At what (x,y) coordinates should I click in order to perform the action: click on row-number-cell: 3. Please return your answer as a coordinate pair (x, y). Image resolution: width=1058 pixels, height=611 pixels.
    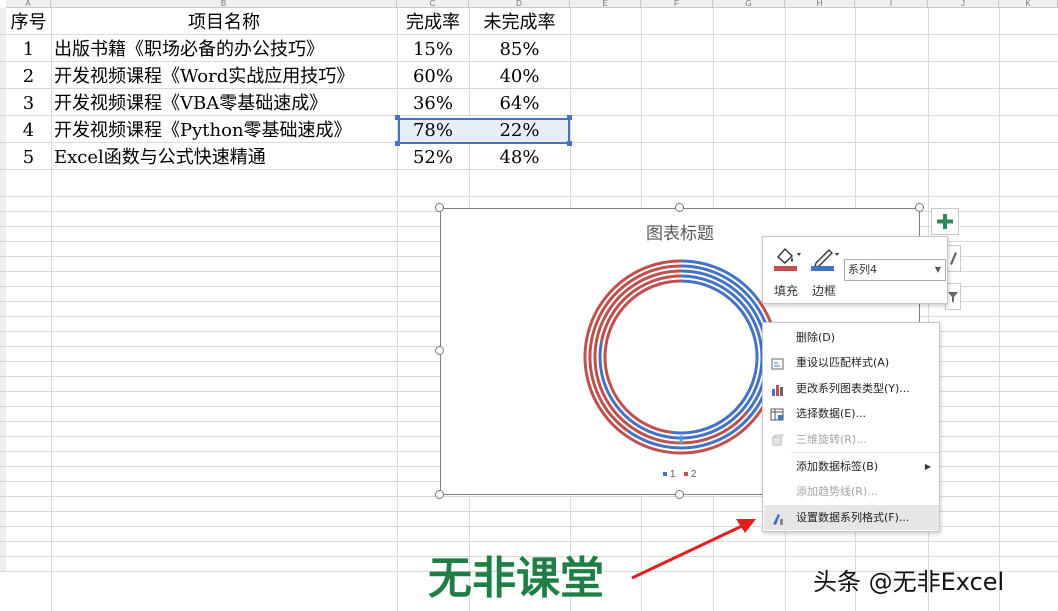
    Looking at the image, I should click on (28, 103).